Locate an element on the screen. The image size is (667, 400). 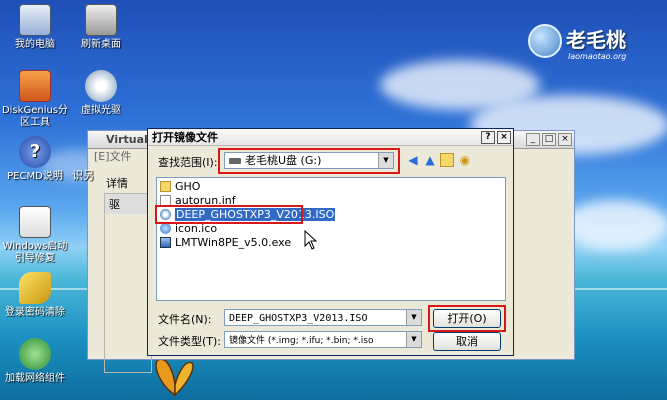
my-computer-icon is located at coordinates (35, 20).